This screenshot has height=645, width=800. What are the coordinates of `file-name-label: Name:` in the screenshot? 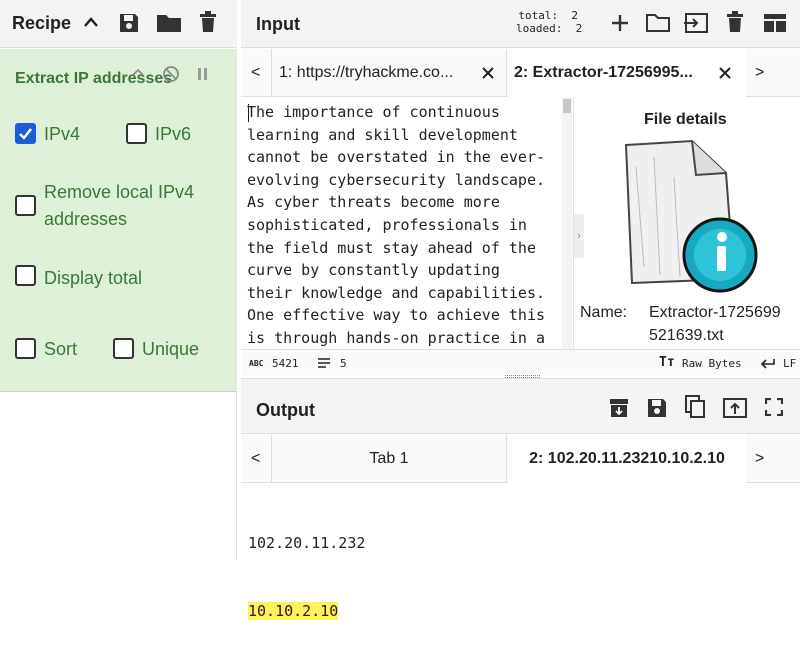 It's located at (604, 312).